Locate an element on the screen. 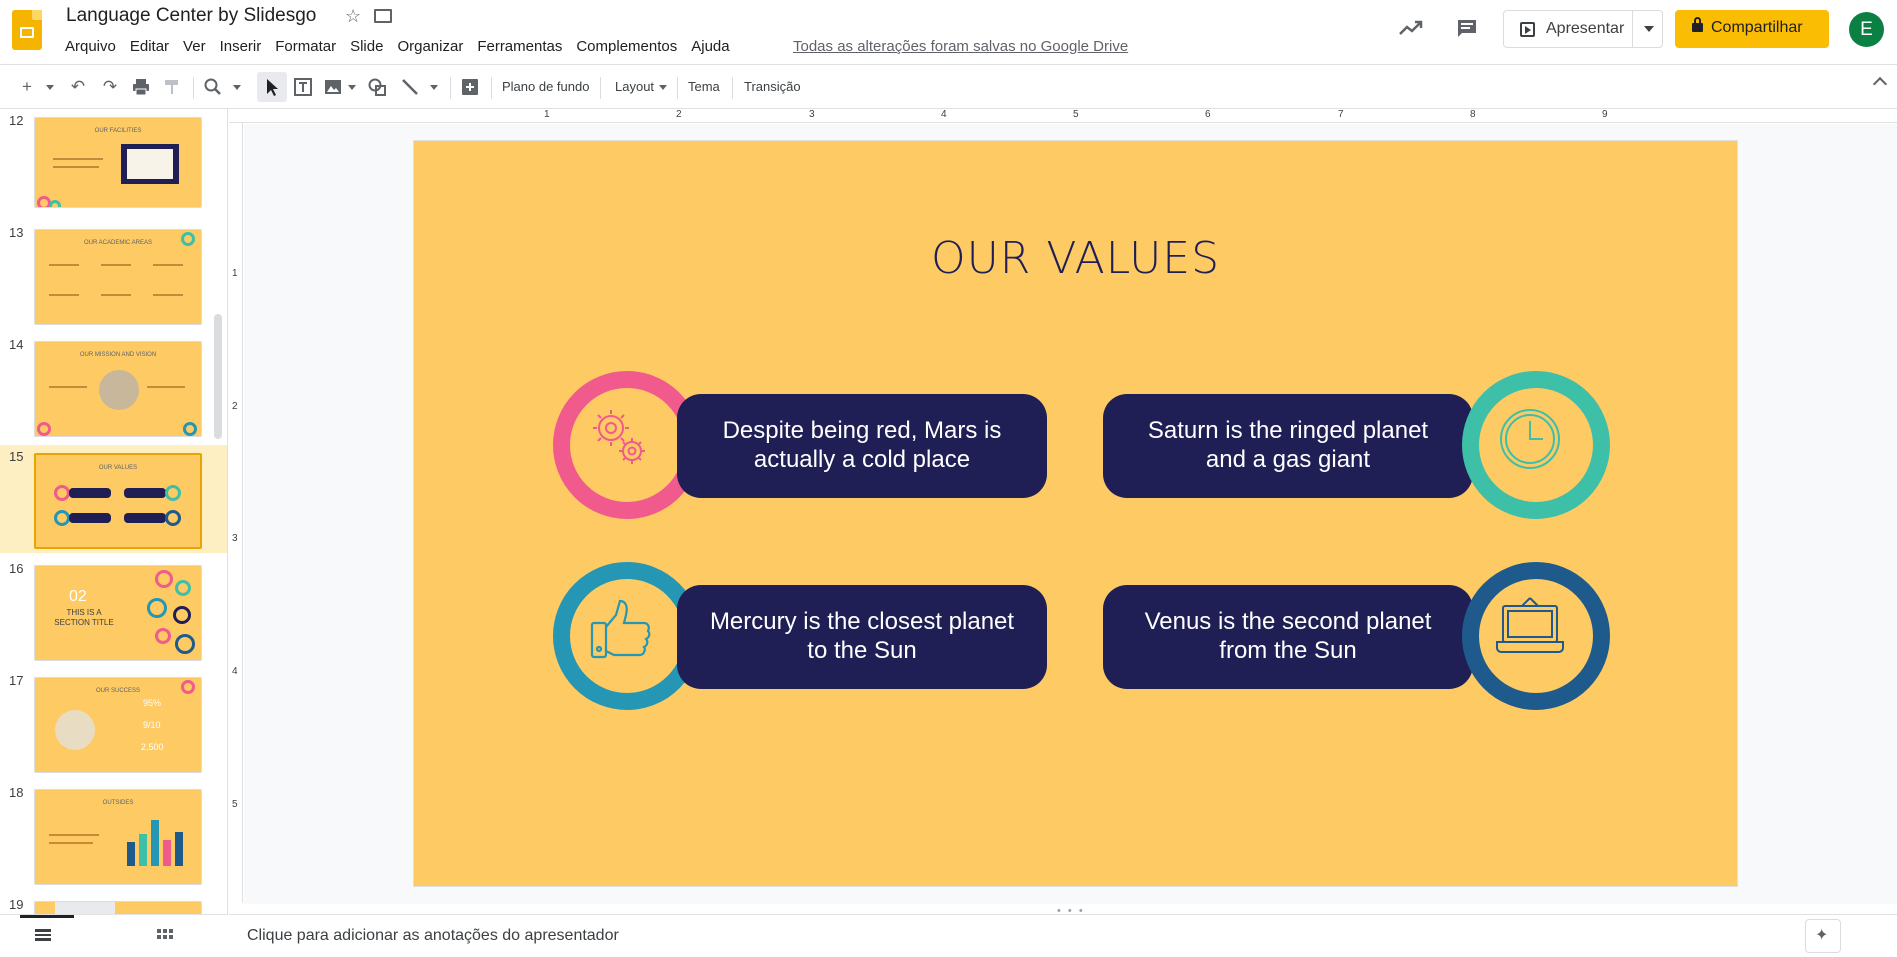 Image resolution: width=1897 pixels, height=957 pixels. gears-icon is located at coordinates (619, 437).